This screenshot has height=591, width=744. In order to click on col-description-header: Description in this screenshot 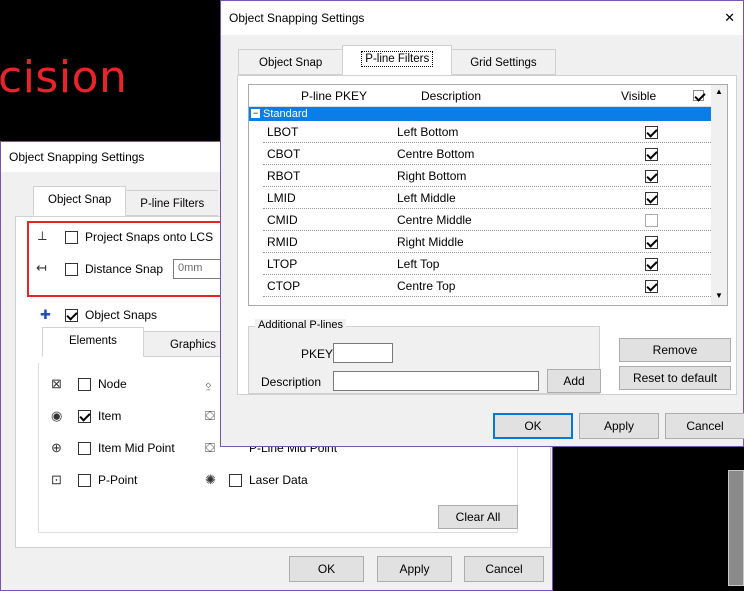, I will do `click(451, 96)`.